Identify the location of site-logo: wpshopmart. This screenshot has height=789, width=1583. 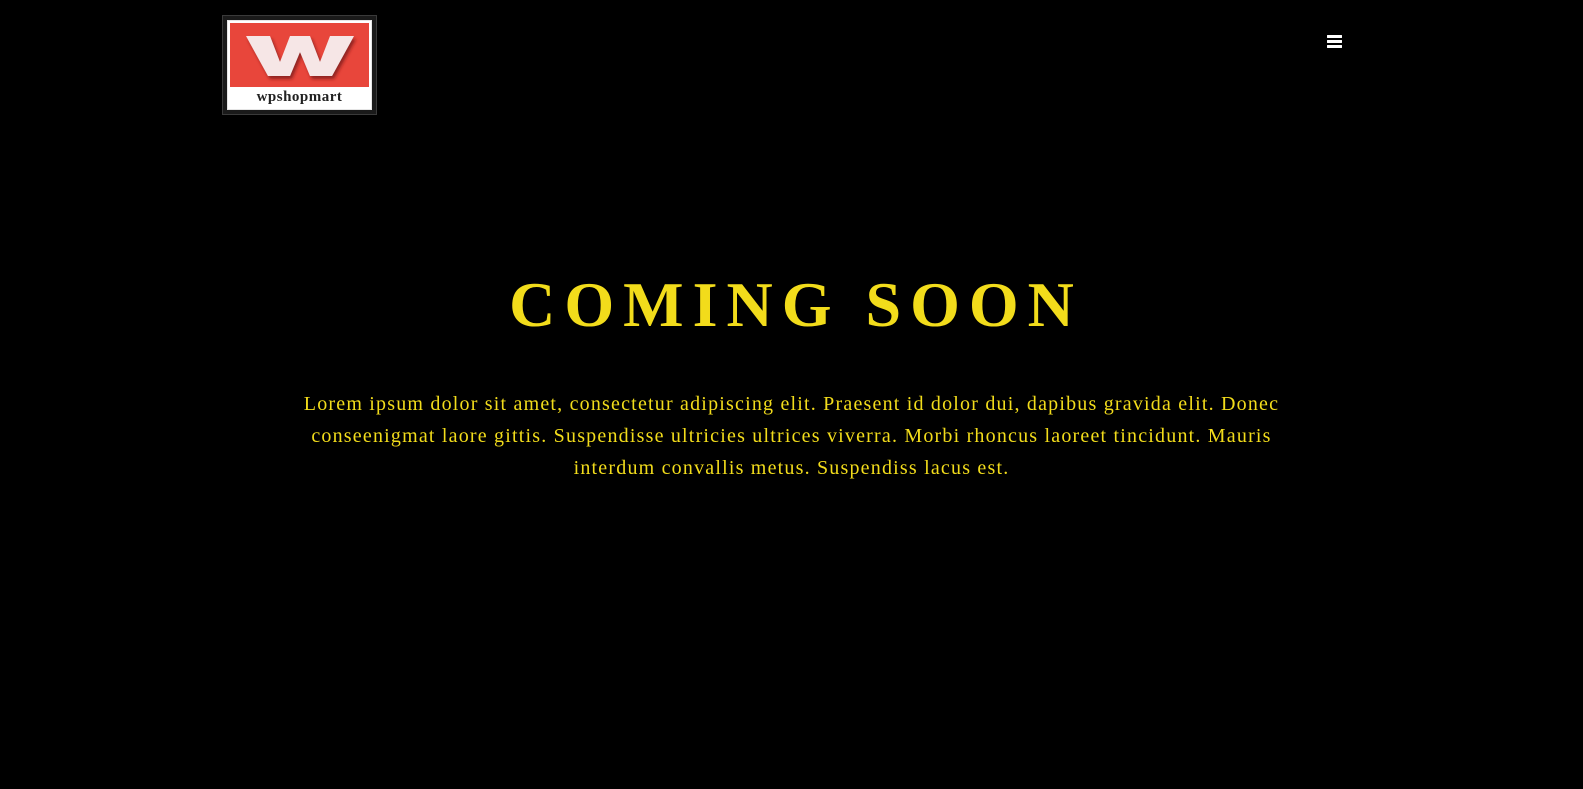
(299, 65).